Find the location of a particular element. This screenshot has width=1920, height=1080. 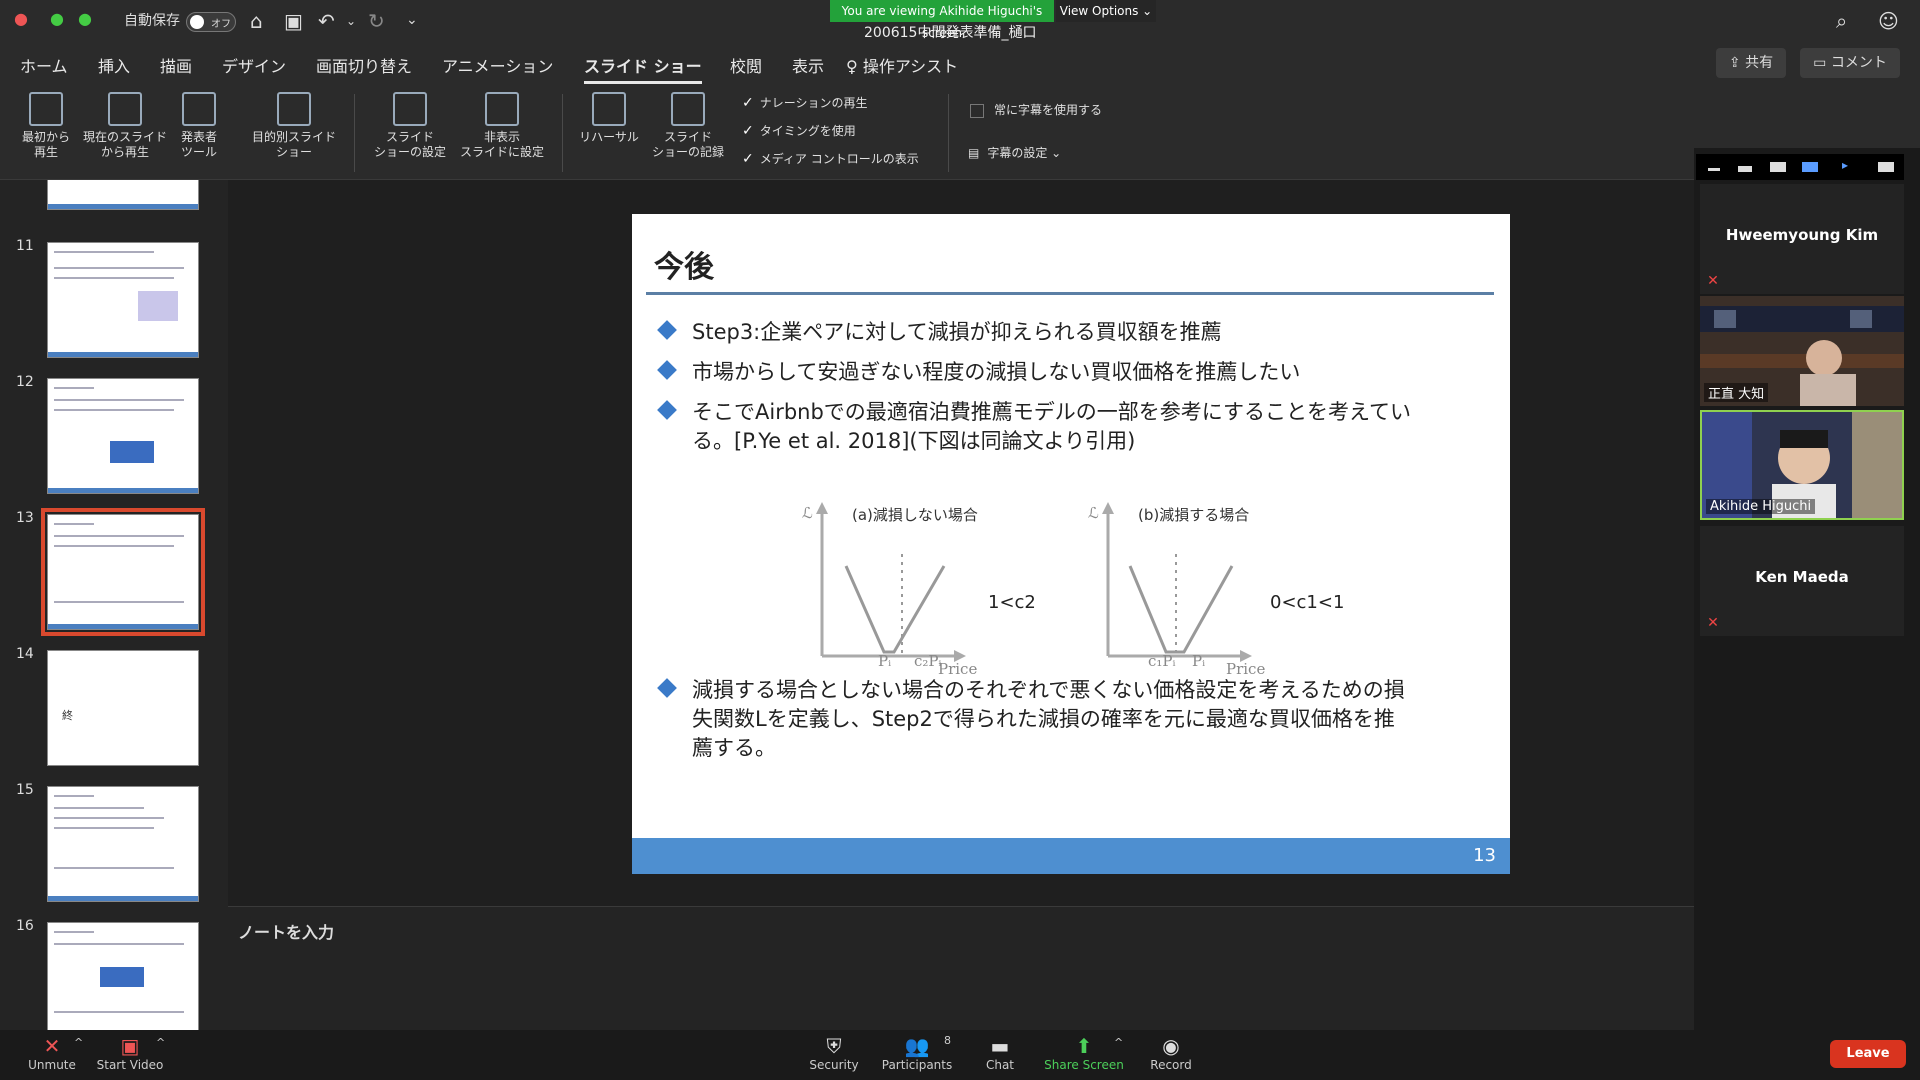

green-status-icon: ● is located at coordinates (85, 18).